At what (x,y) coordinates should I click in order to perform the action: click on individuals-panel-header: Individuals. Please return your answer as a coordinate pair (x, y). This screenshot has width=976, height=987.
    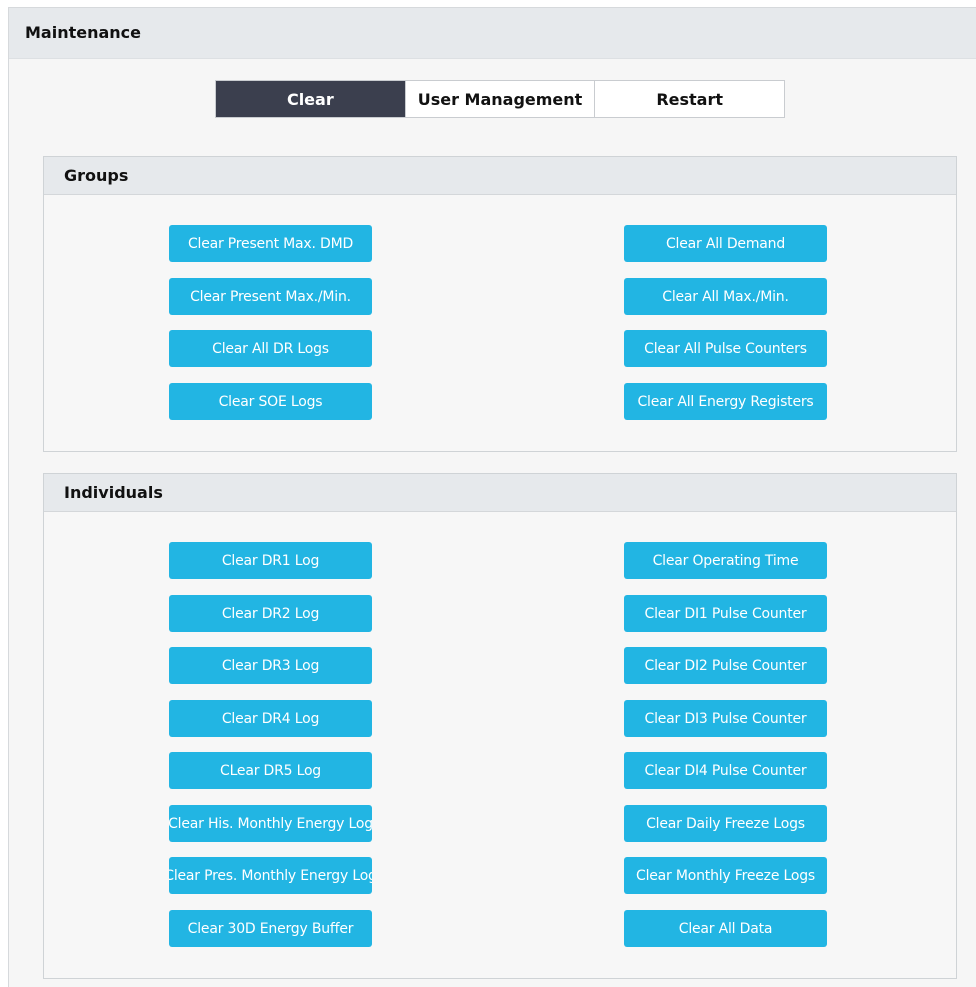
    Looking at the image, I should click on (500, 493).